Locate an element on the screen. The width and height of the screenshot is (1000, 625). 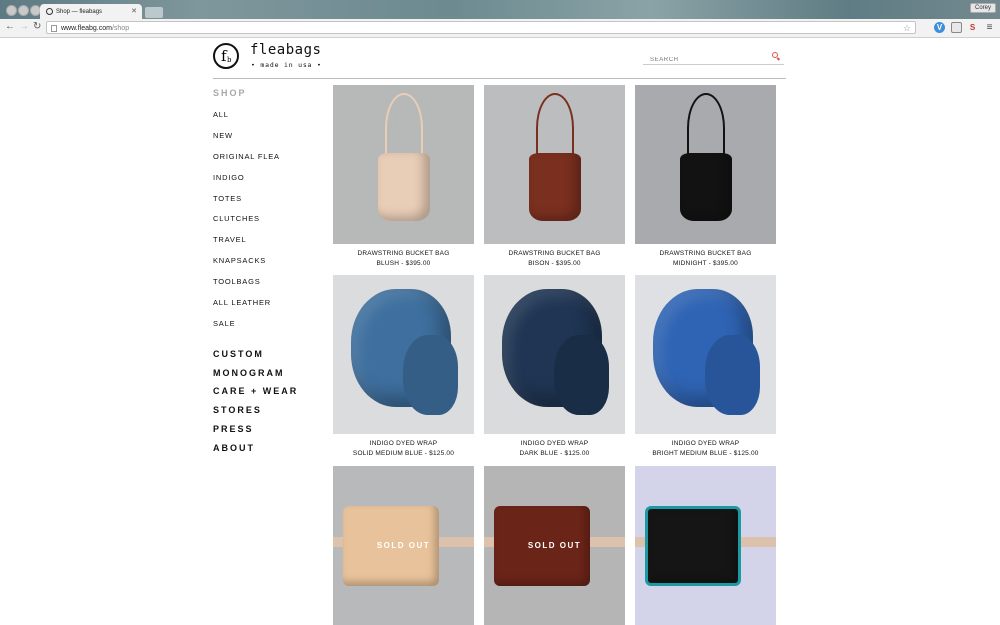
product-card: DRAWSTRING BUCKET BAG MIDNIGHT - $395.00 is located at coordinates (705, 176).